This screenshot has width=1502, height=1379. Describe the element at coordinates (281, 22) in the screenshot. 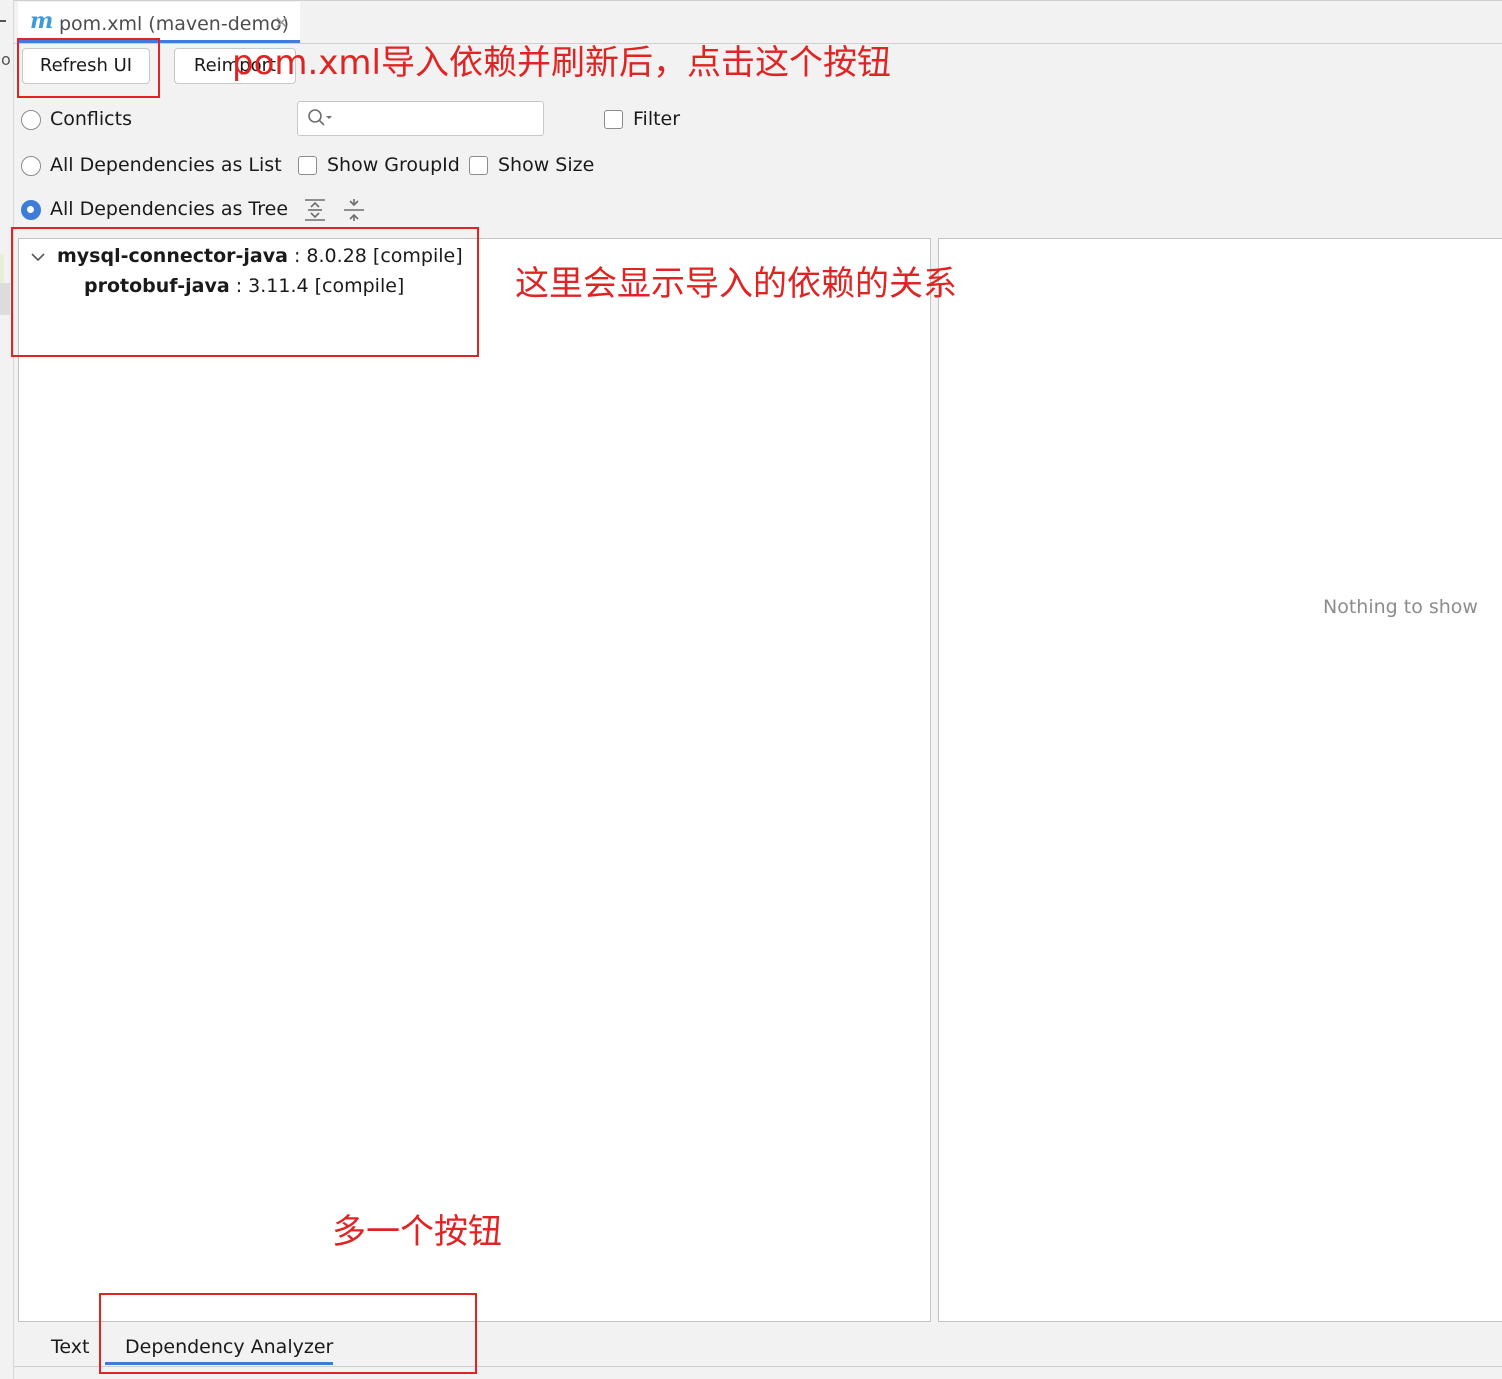

I see `close-icon: ×` at that location.